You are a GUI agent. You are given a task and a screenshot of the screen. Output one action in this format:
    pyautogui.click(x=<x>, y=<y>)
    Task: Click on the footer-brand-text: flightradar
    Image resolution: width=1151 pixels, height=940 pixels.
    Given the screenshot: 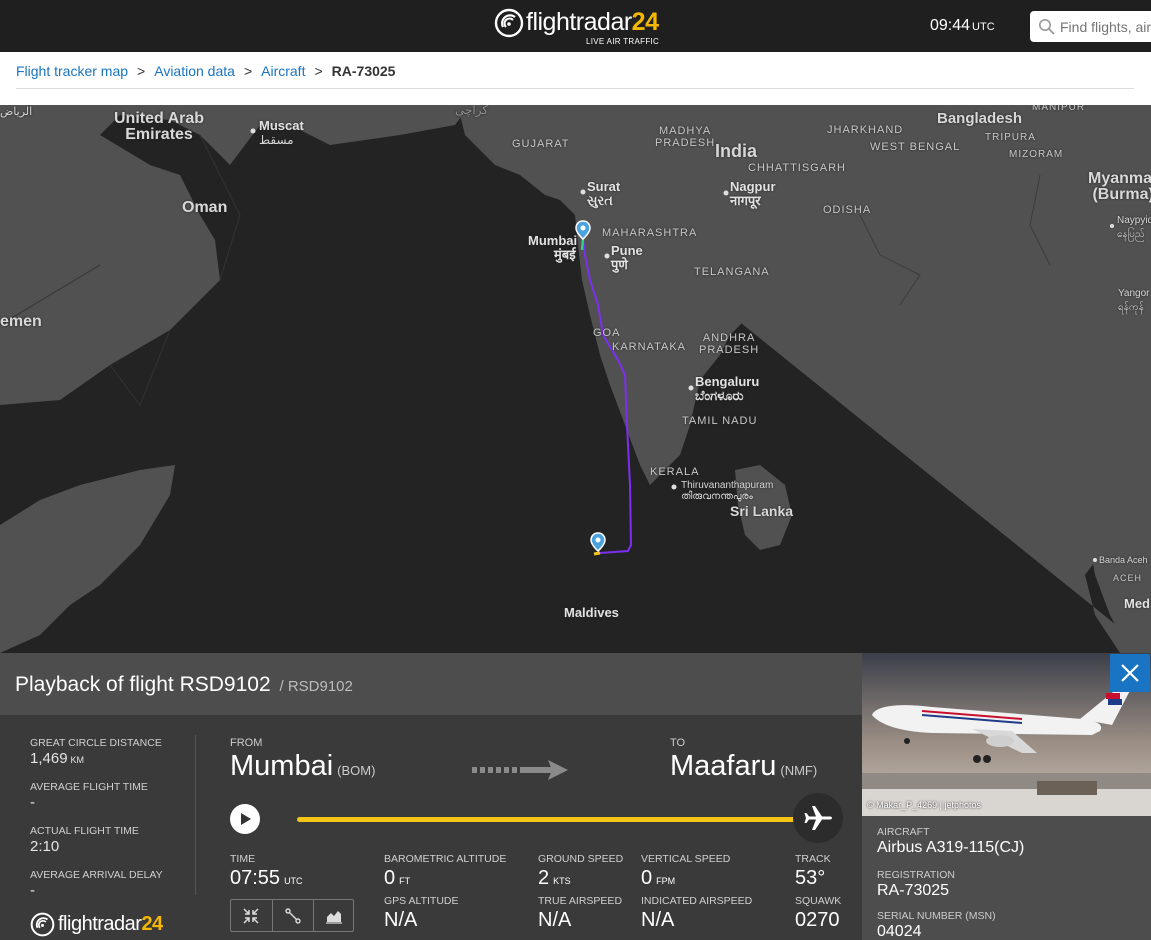 What is the action you would take?
    pyautogui.click(x=100, y=924)
    